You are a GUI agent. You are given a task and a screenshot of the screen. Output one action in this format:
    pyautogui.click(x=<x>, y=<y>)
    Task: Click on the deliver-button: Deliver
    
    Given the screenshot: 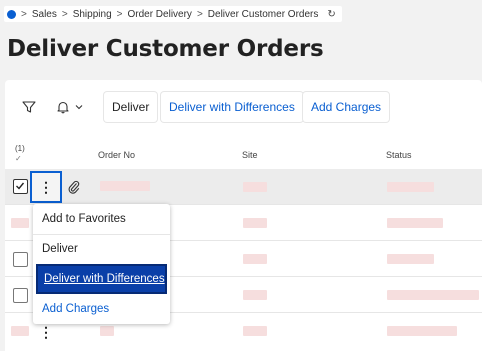 What is the action you would take?
    pyautogui.click(x=131, y=107)
    